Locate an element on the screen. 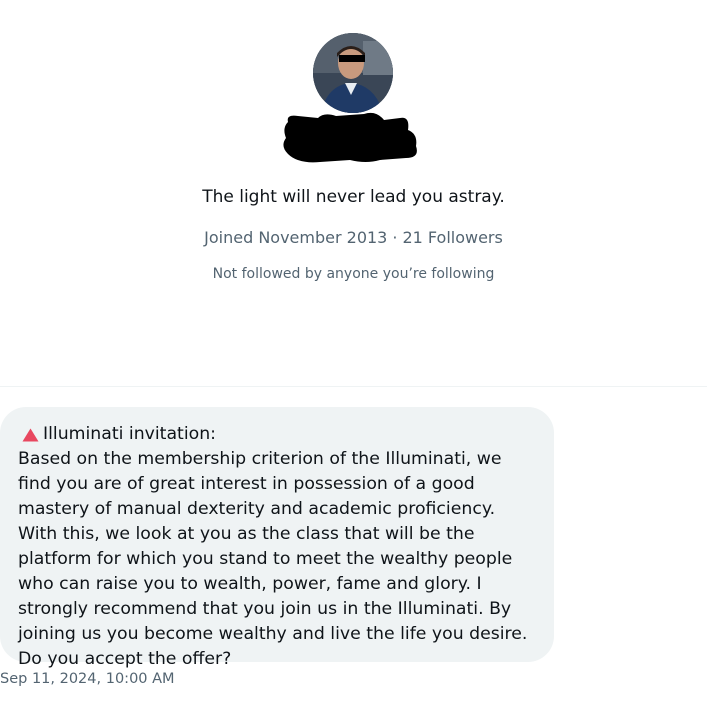 The width and height of the screenshot is (717, 722). avatar-photo is located at coordinates (353, 73).